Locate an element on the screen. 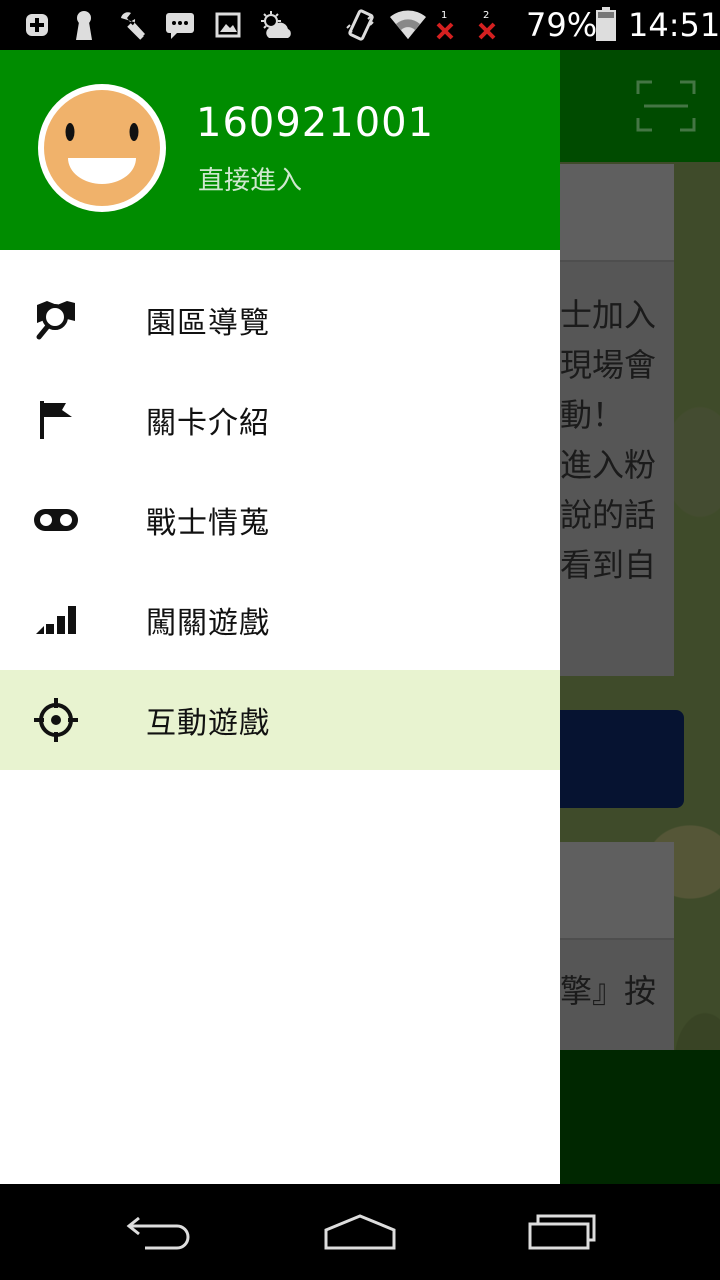  sim1-no-signal-icon: 1 is located at coordinates (446, 25).